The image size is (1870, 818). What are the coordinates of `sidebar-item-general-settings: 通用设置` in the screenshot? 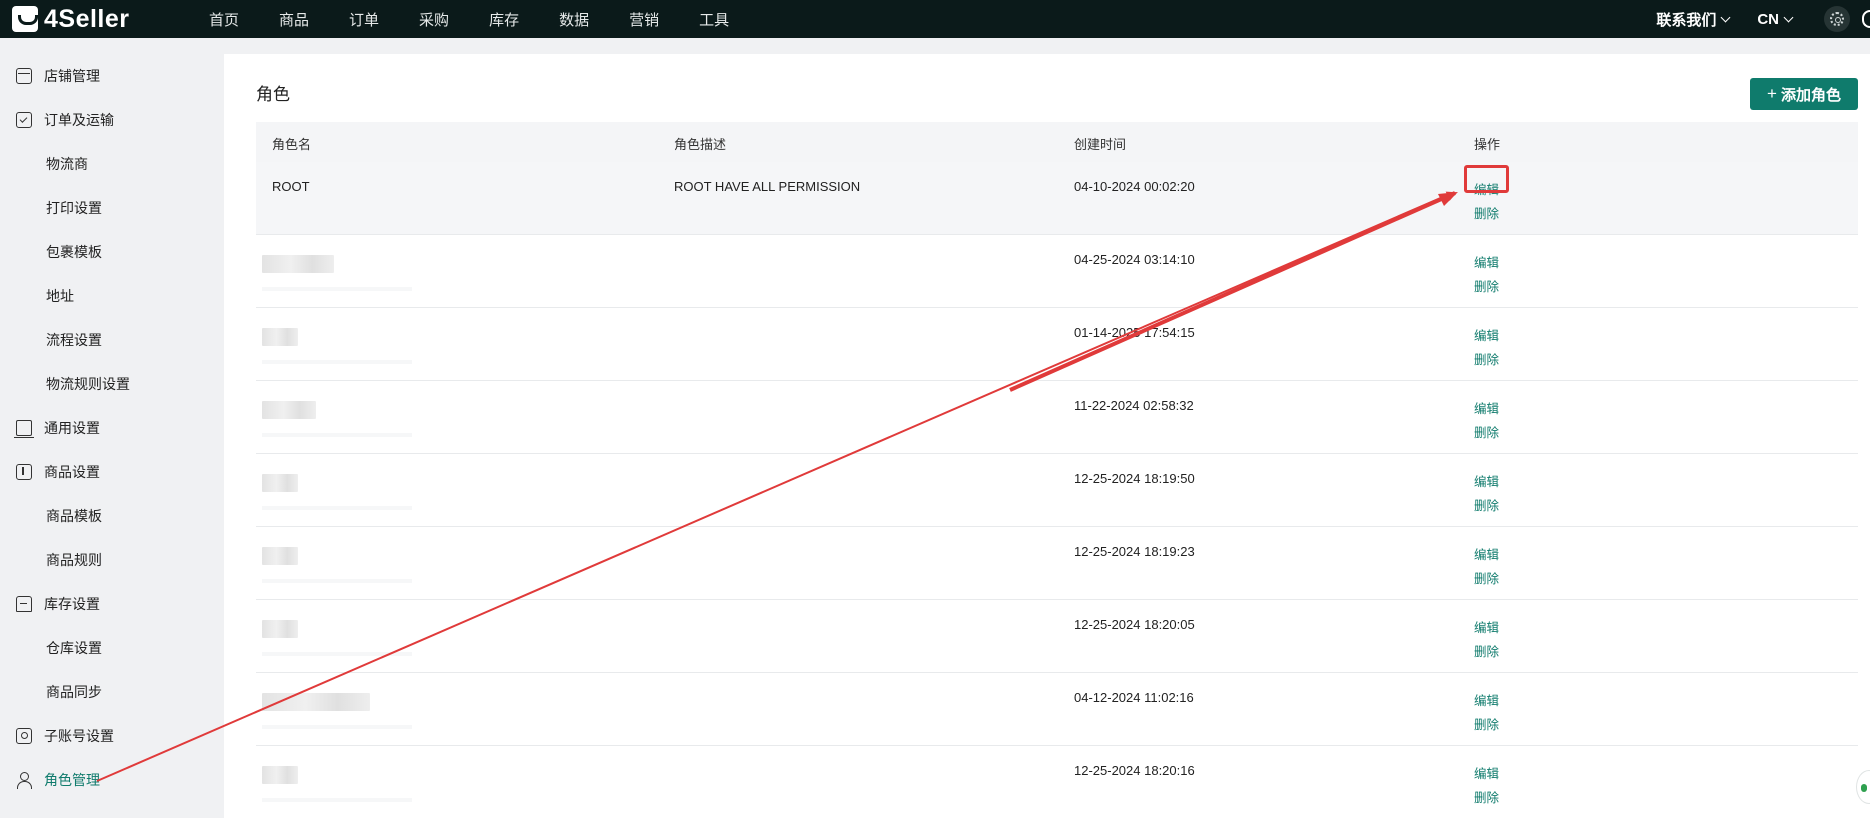 It's located at (112, 428).